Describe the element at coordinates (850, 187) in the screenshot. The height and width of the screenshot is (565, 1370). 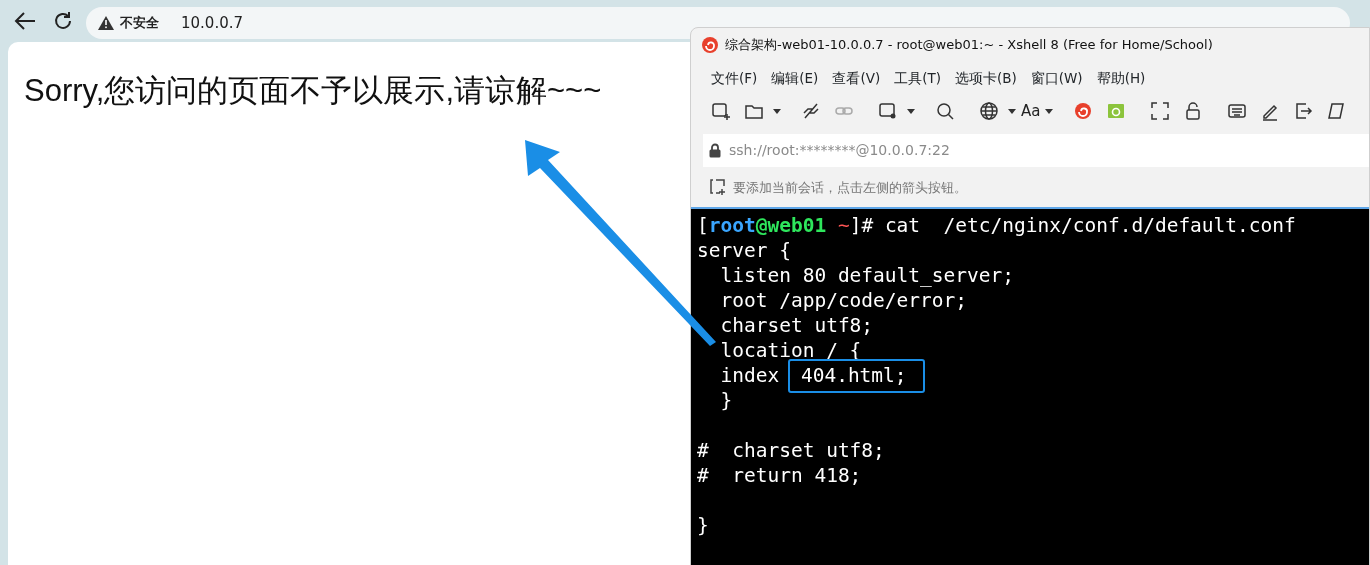
I see `hint-text: 要添加当前会话，点击左侧的箭头按钮。` at that location.